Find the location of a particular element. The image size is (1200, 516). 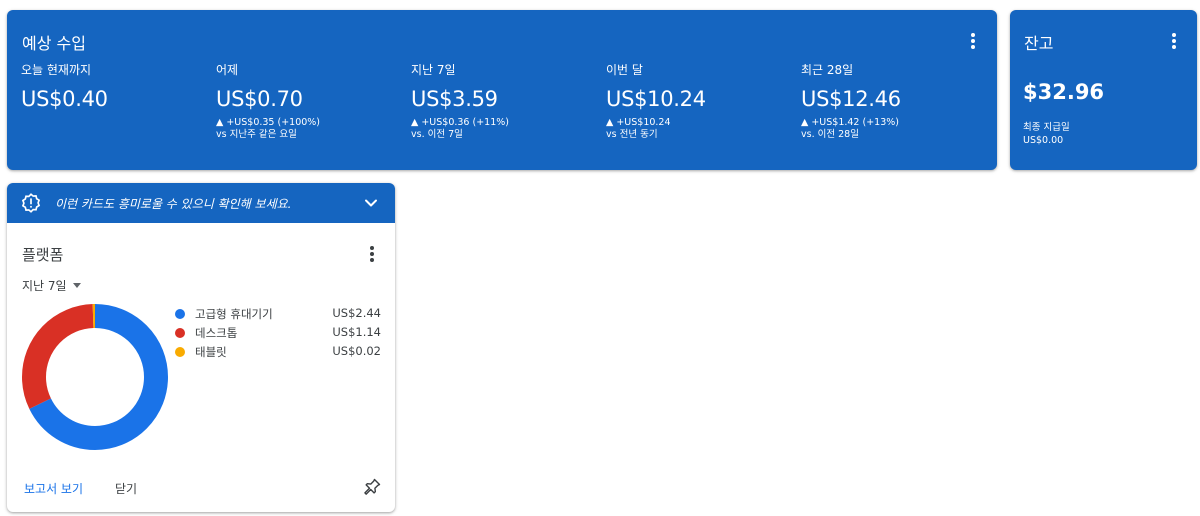

legend-label: 고급형 휴대기기 is located at coordinates (234, 314).